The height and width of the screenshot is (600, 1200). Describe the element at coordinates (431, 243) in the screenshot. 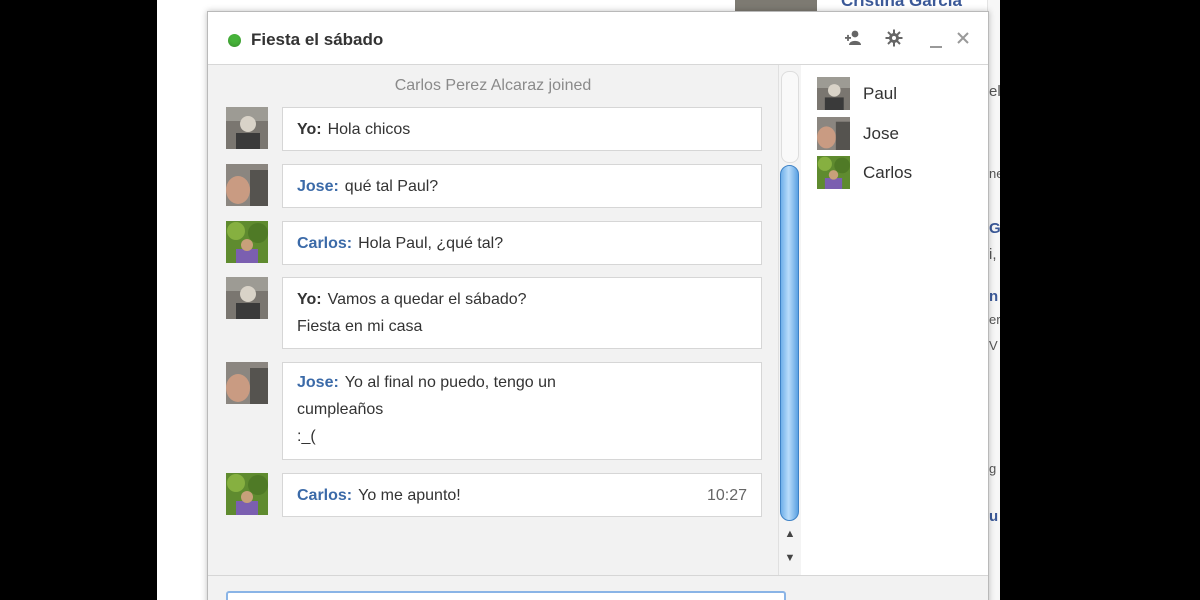

I see `message-text: Hola Paul, ¿qué tal?` at that location.